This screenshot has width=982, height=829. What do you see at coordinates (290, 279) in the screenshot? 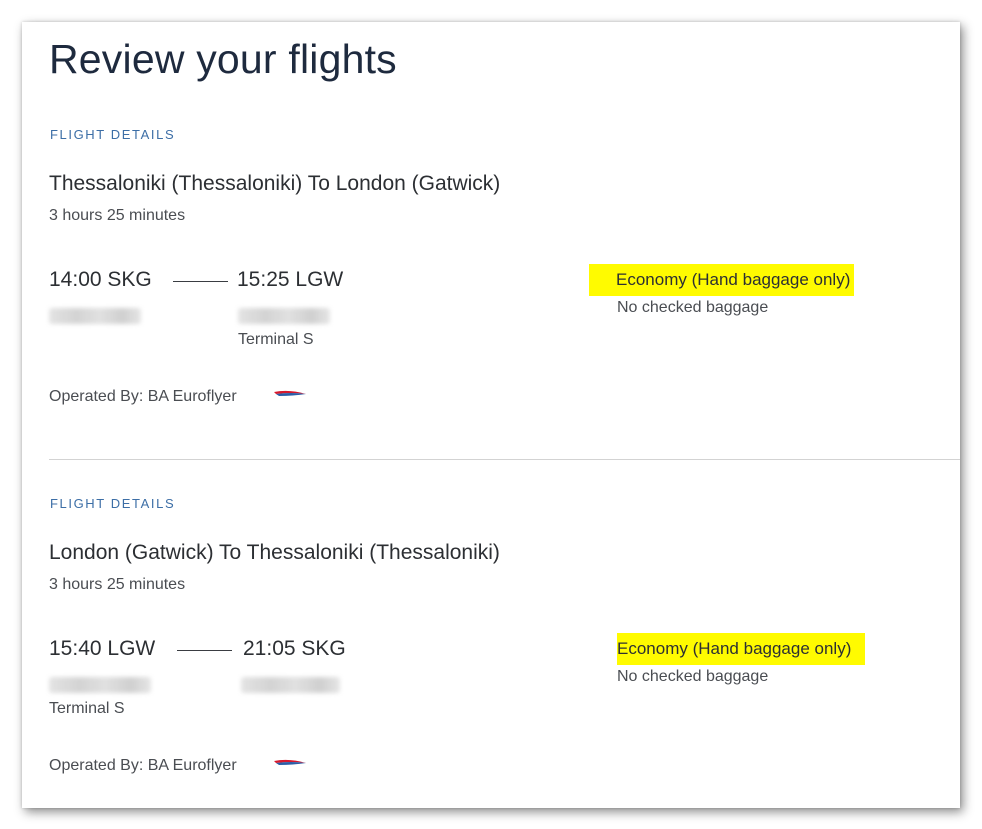
I see `arrival-time: 15:25 LGW` at bounding box center [290, 279].